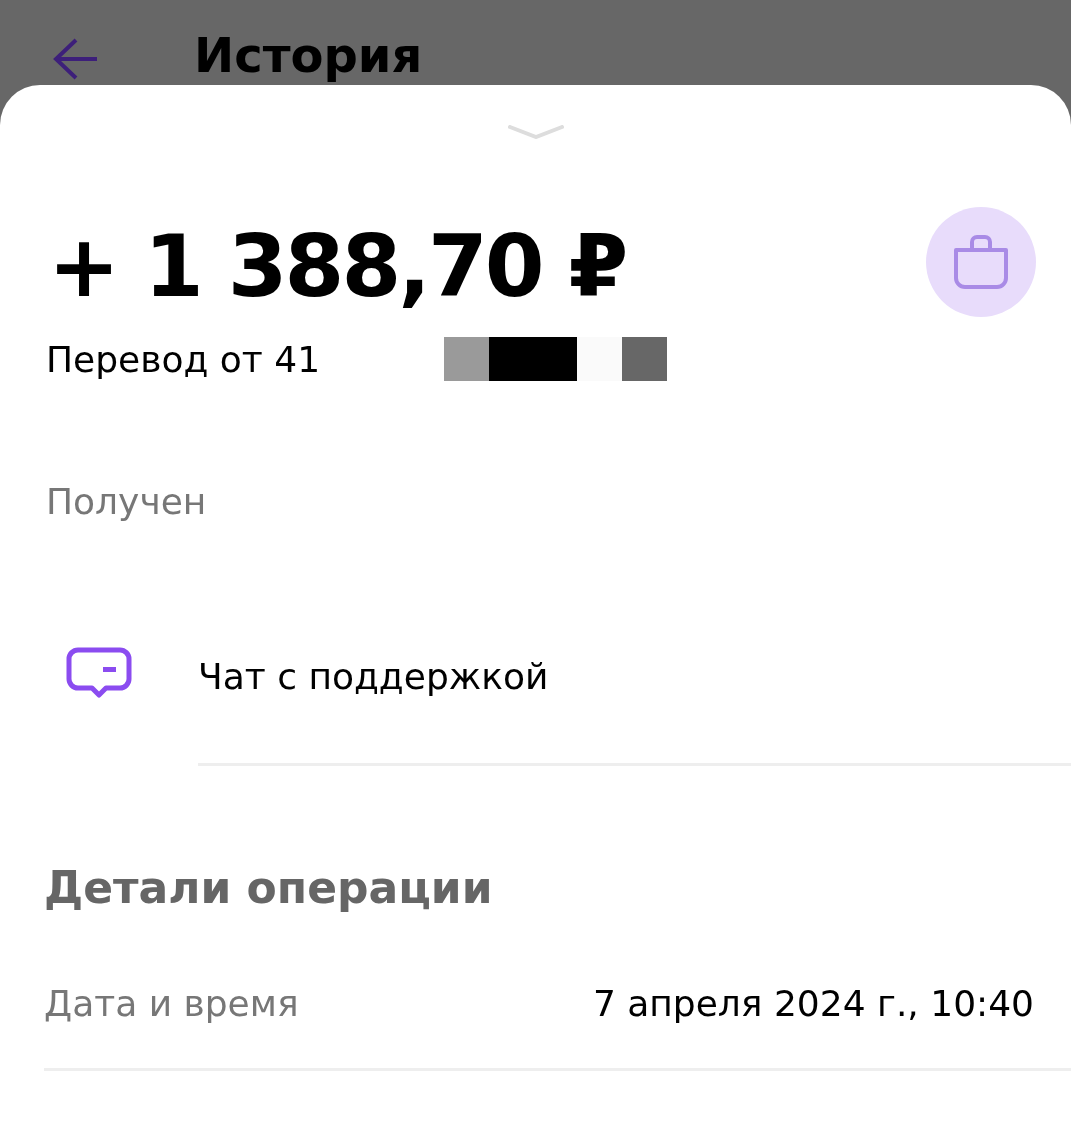 This screenshot has width=1071, height=1147. What do you see at coordinates (535, 676) in the screenshot?
I see `support-chat-item: Чат с поддержкой` at bounding box center [535, 676].